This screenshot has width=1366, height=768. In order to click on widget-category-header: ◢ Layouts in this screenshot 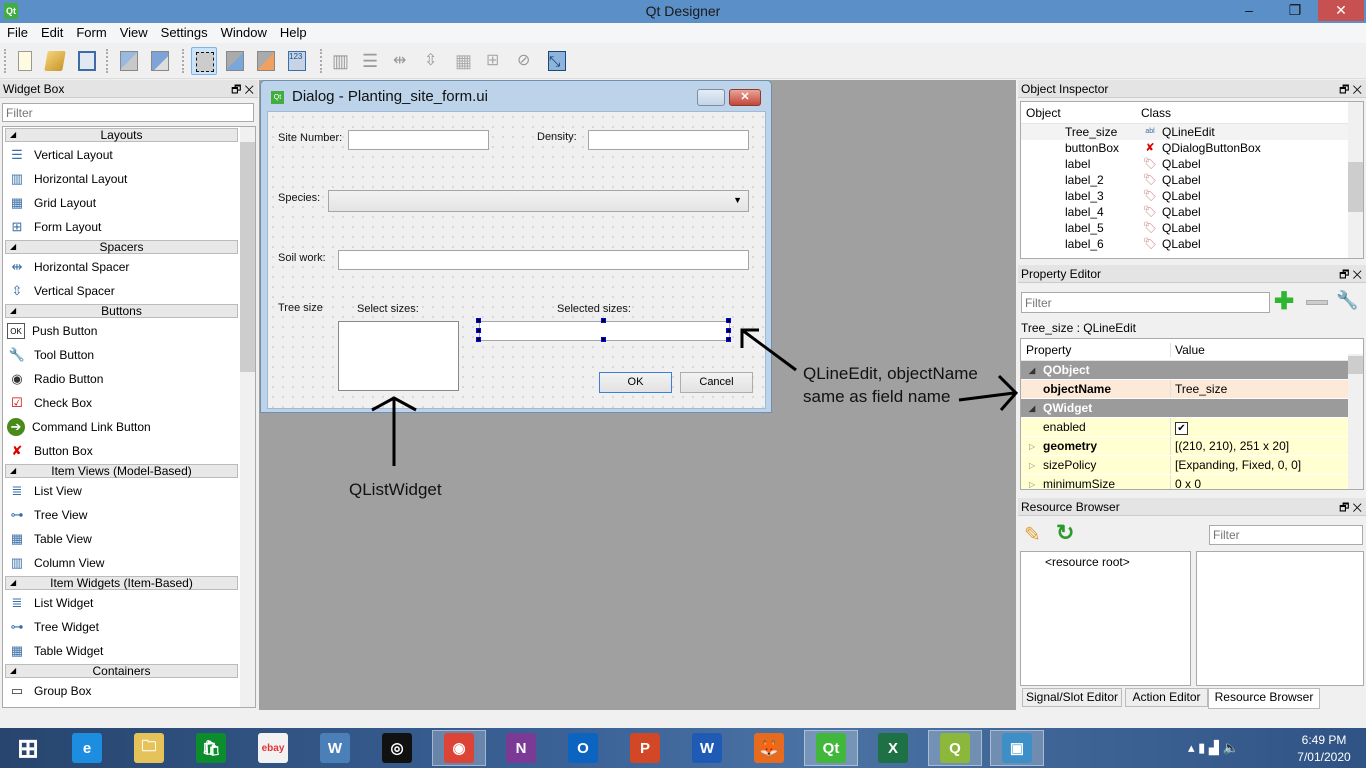, I will do `click(121, 135)`.